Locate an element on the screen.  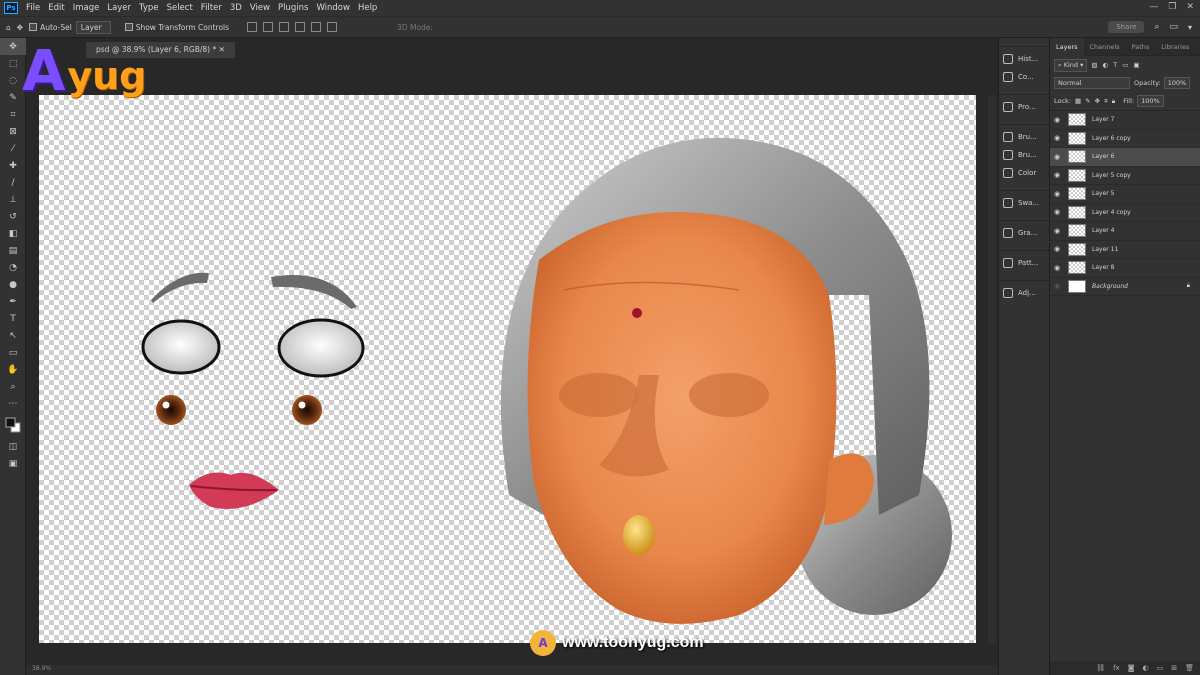
menu-plugins: Plugins is located at coordinates (293, 8).